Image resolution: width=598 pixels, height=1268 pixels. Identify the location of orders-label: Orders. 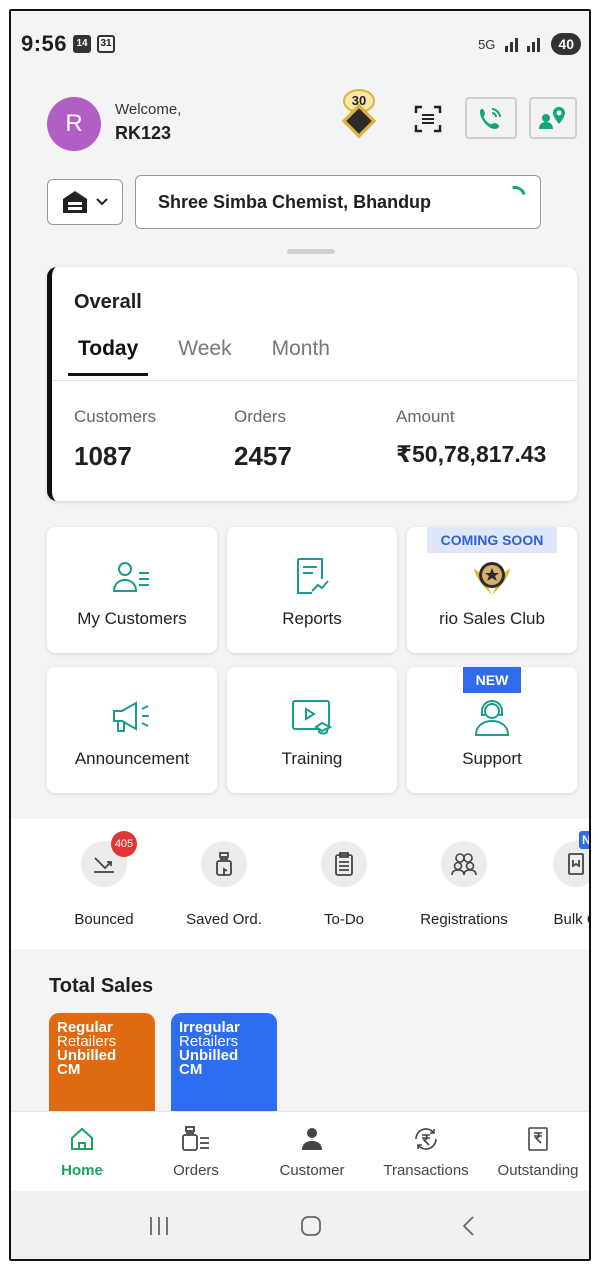
(260, 416).